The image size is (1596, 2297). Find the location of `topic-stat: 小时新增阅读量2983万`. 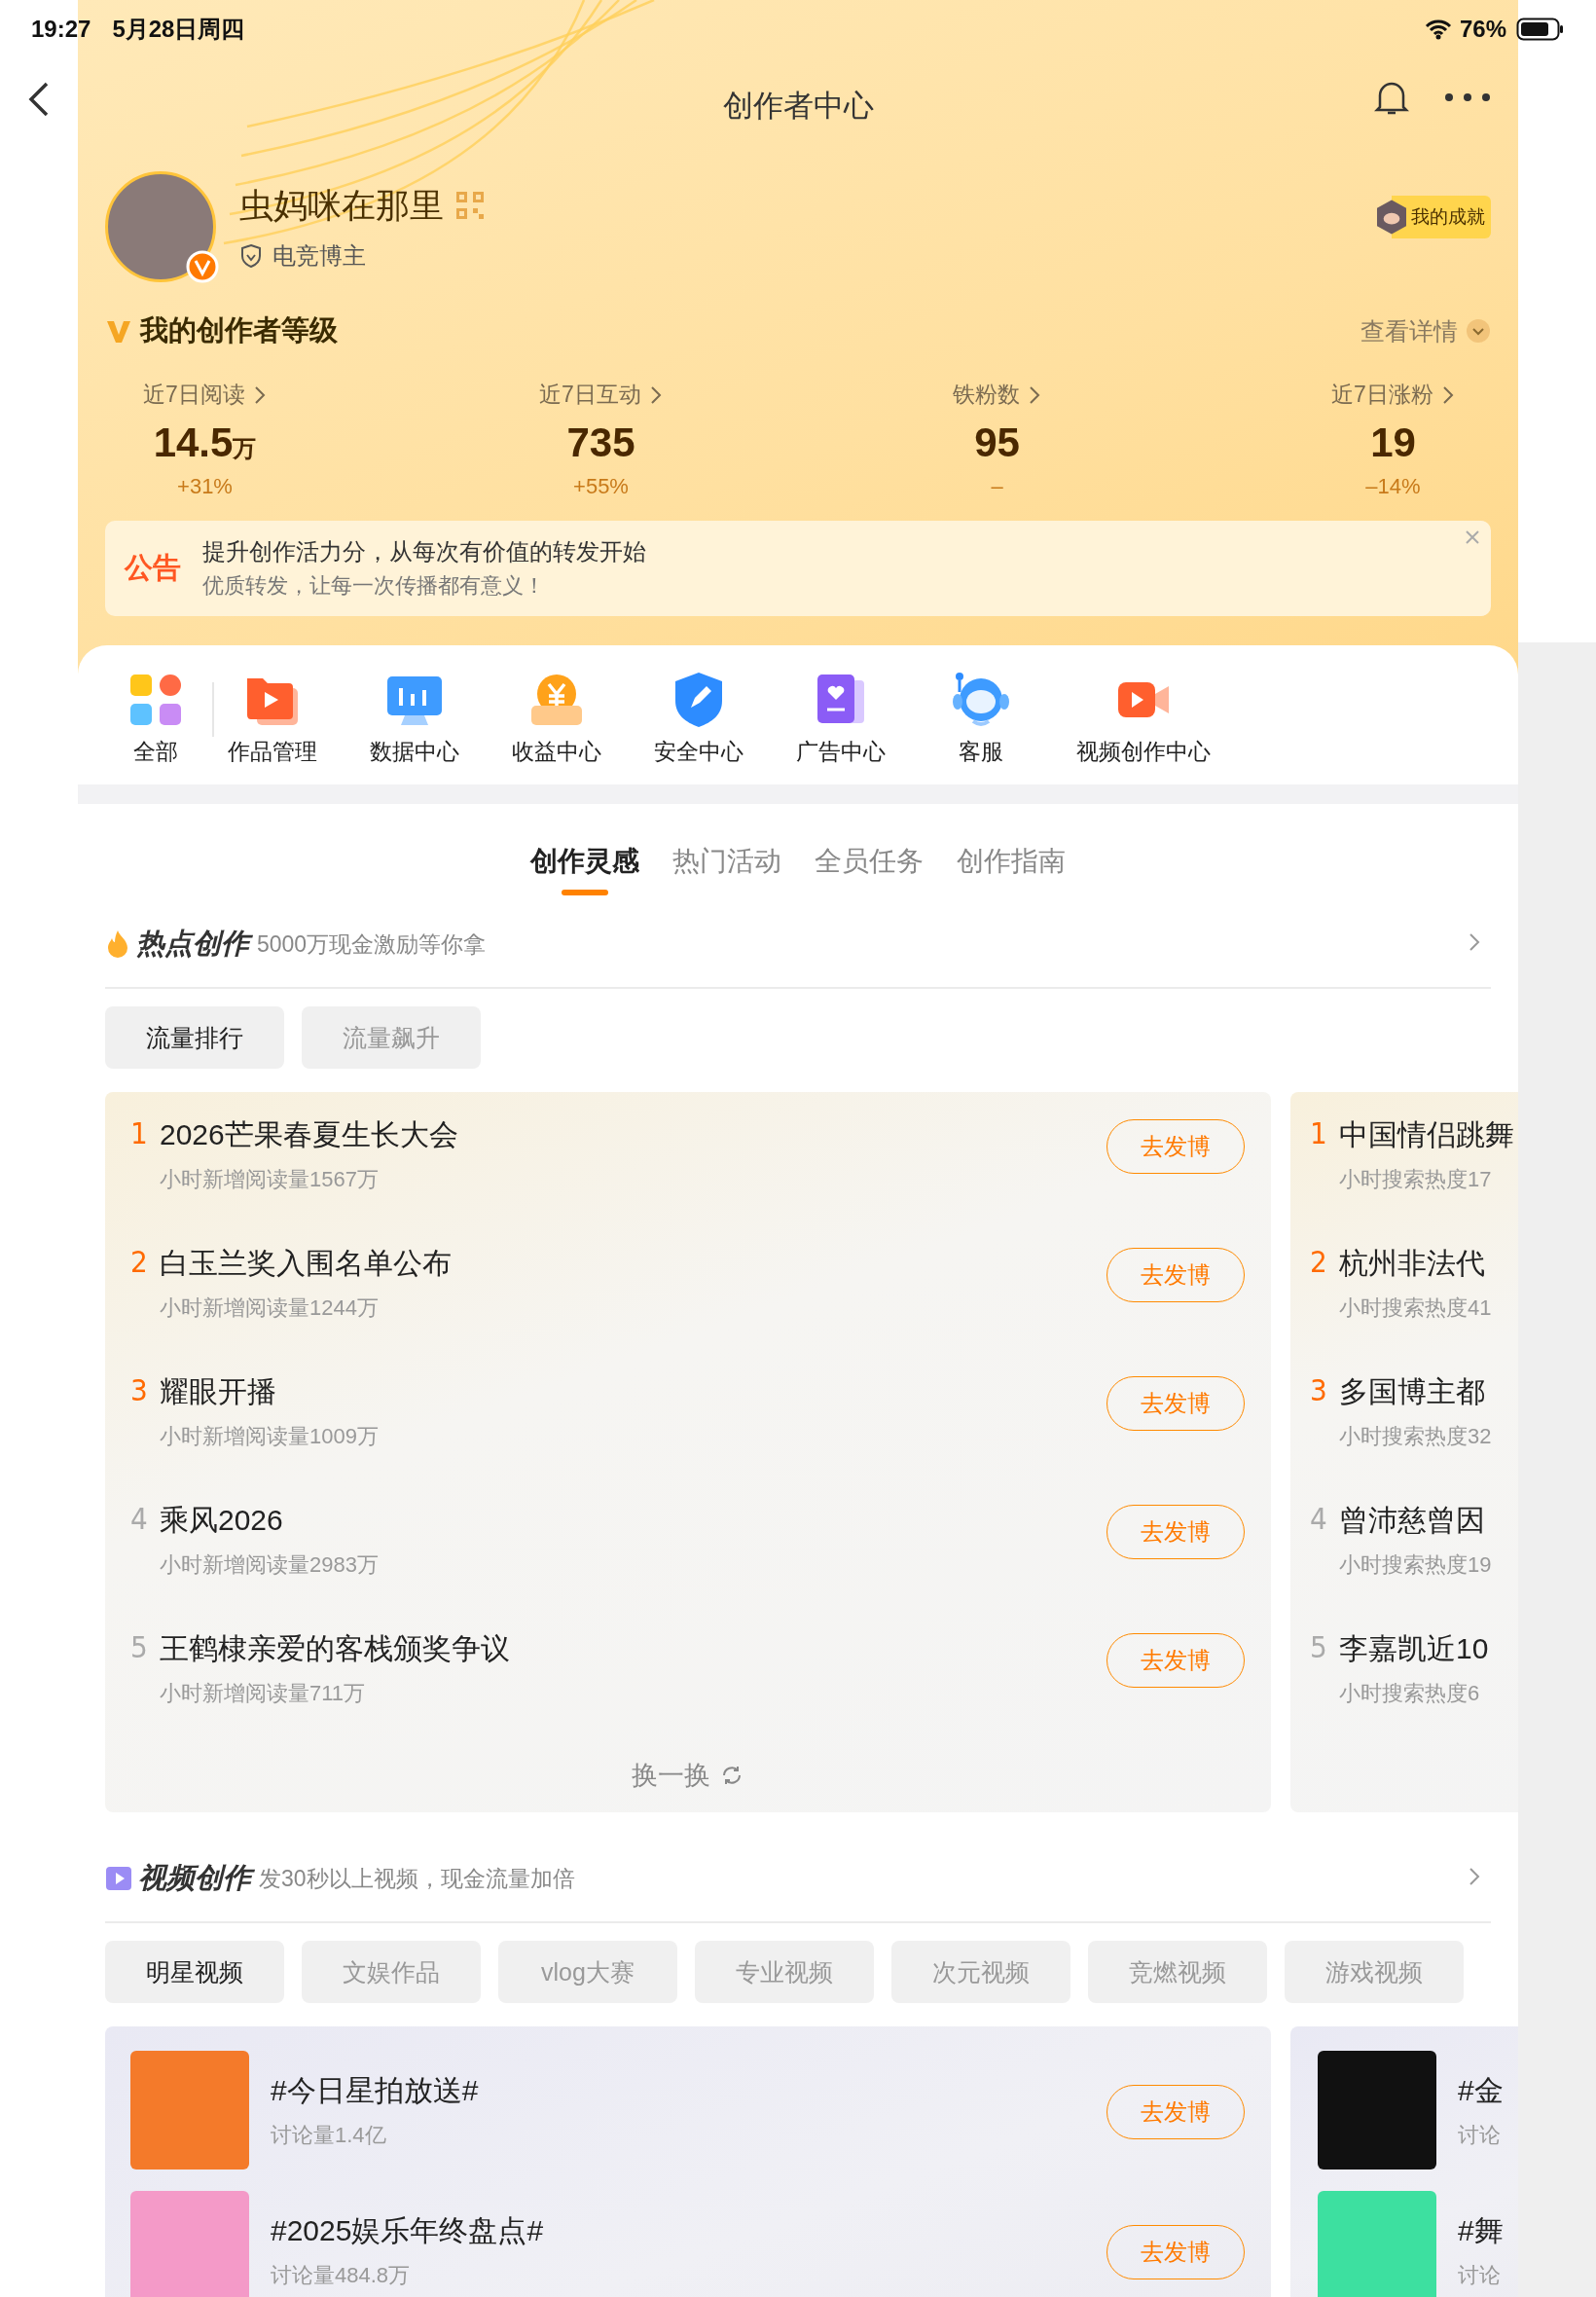

topic-stat: 小时新增阅读量2983万 is located at coordinates (269, 1565).